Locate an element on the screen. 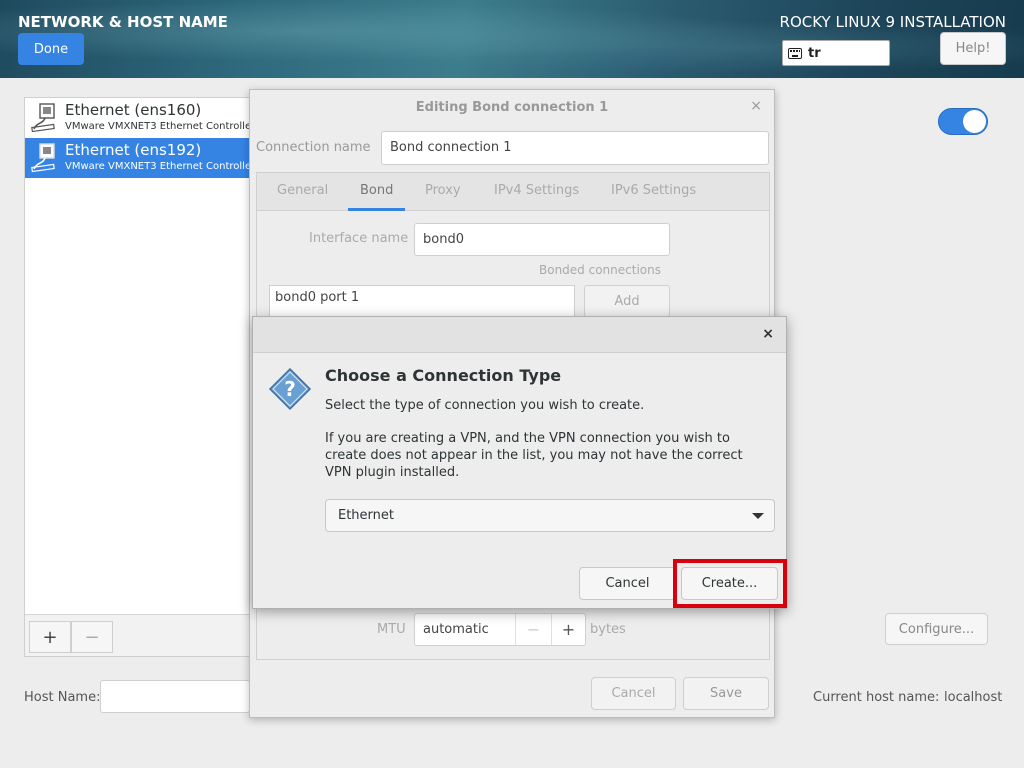 The height and width of the screenshot is (768, 1024). help-button: Help! is located at coordinates (973, 48).